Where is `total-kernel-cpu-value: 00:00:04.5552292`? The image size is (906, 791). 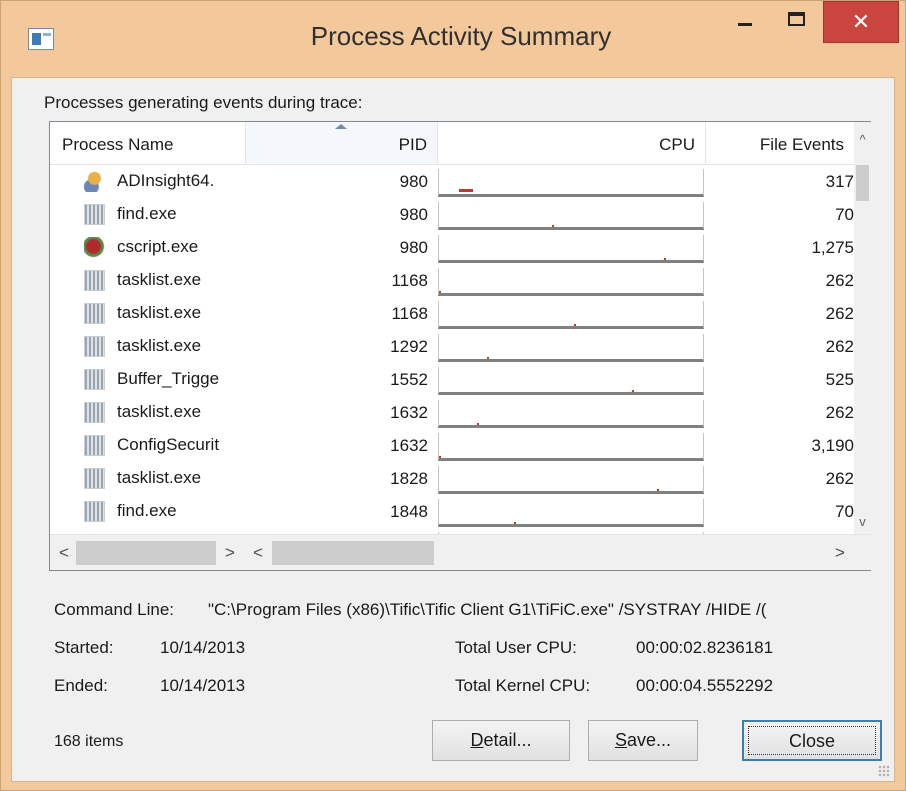
total-kernel-cpu-value: 00:00:04.5552292 is located at coordinates (705, 685).